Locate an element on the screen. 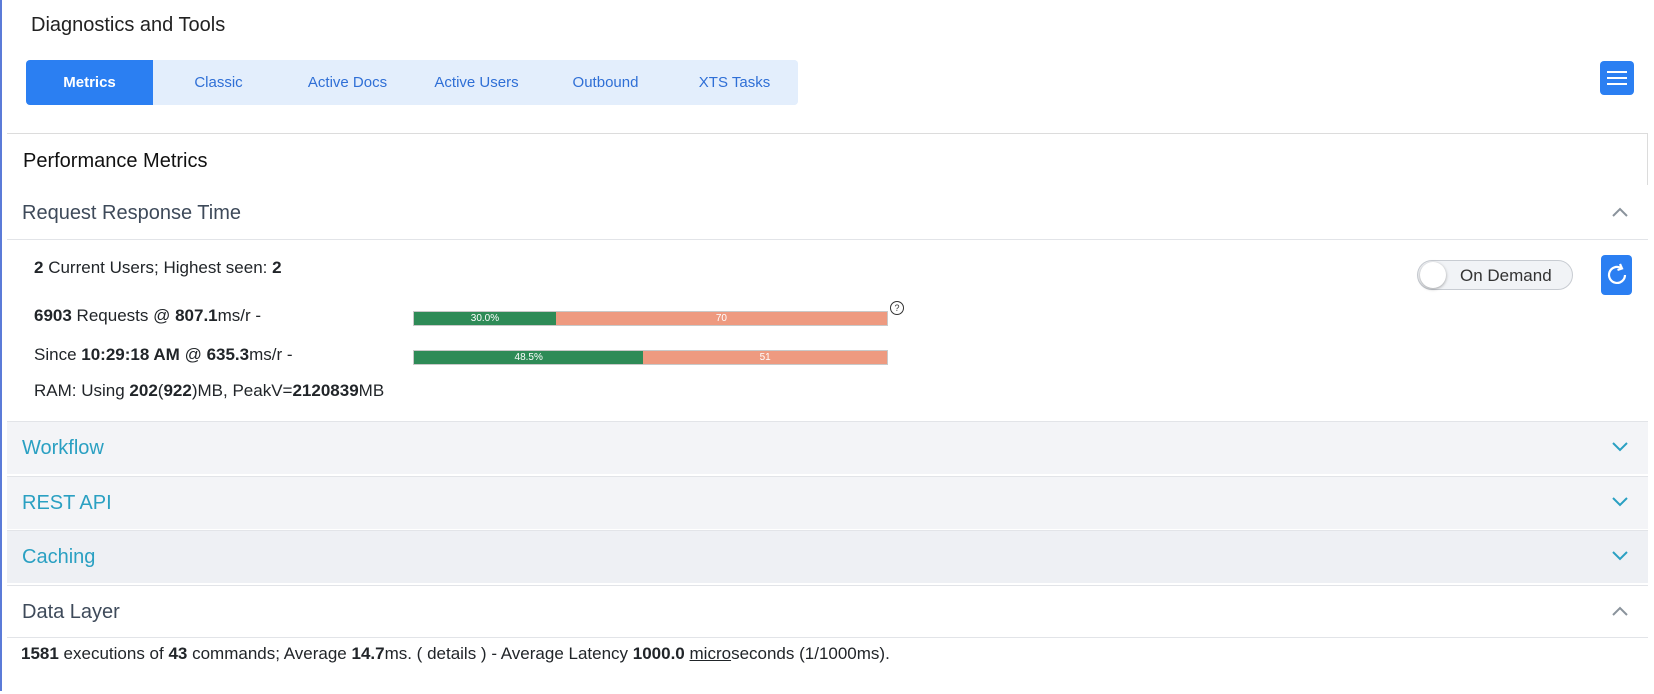 The height and width of the screenshot is (694, 1654). section-label: Workflow is located at coordinates (63, 448).